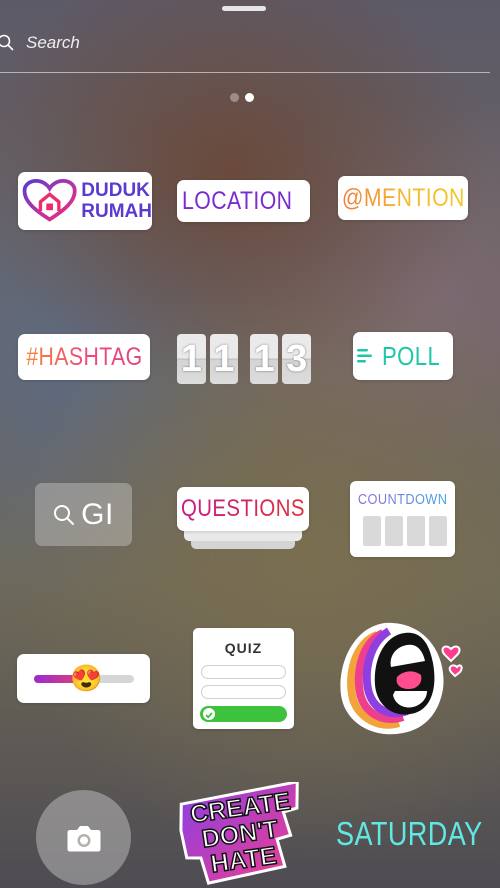 Image resolution: width=500 pixels, height=888 pixels. Describe the element at coordinates (242, 97) in the screenshot. I see `page-indicator` at that location.